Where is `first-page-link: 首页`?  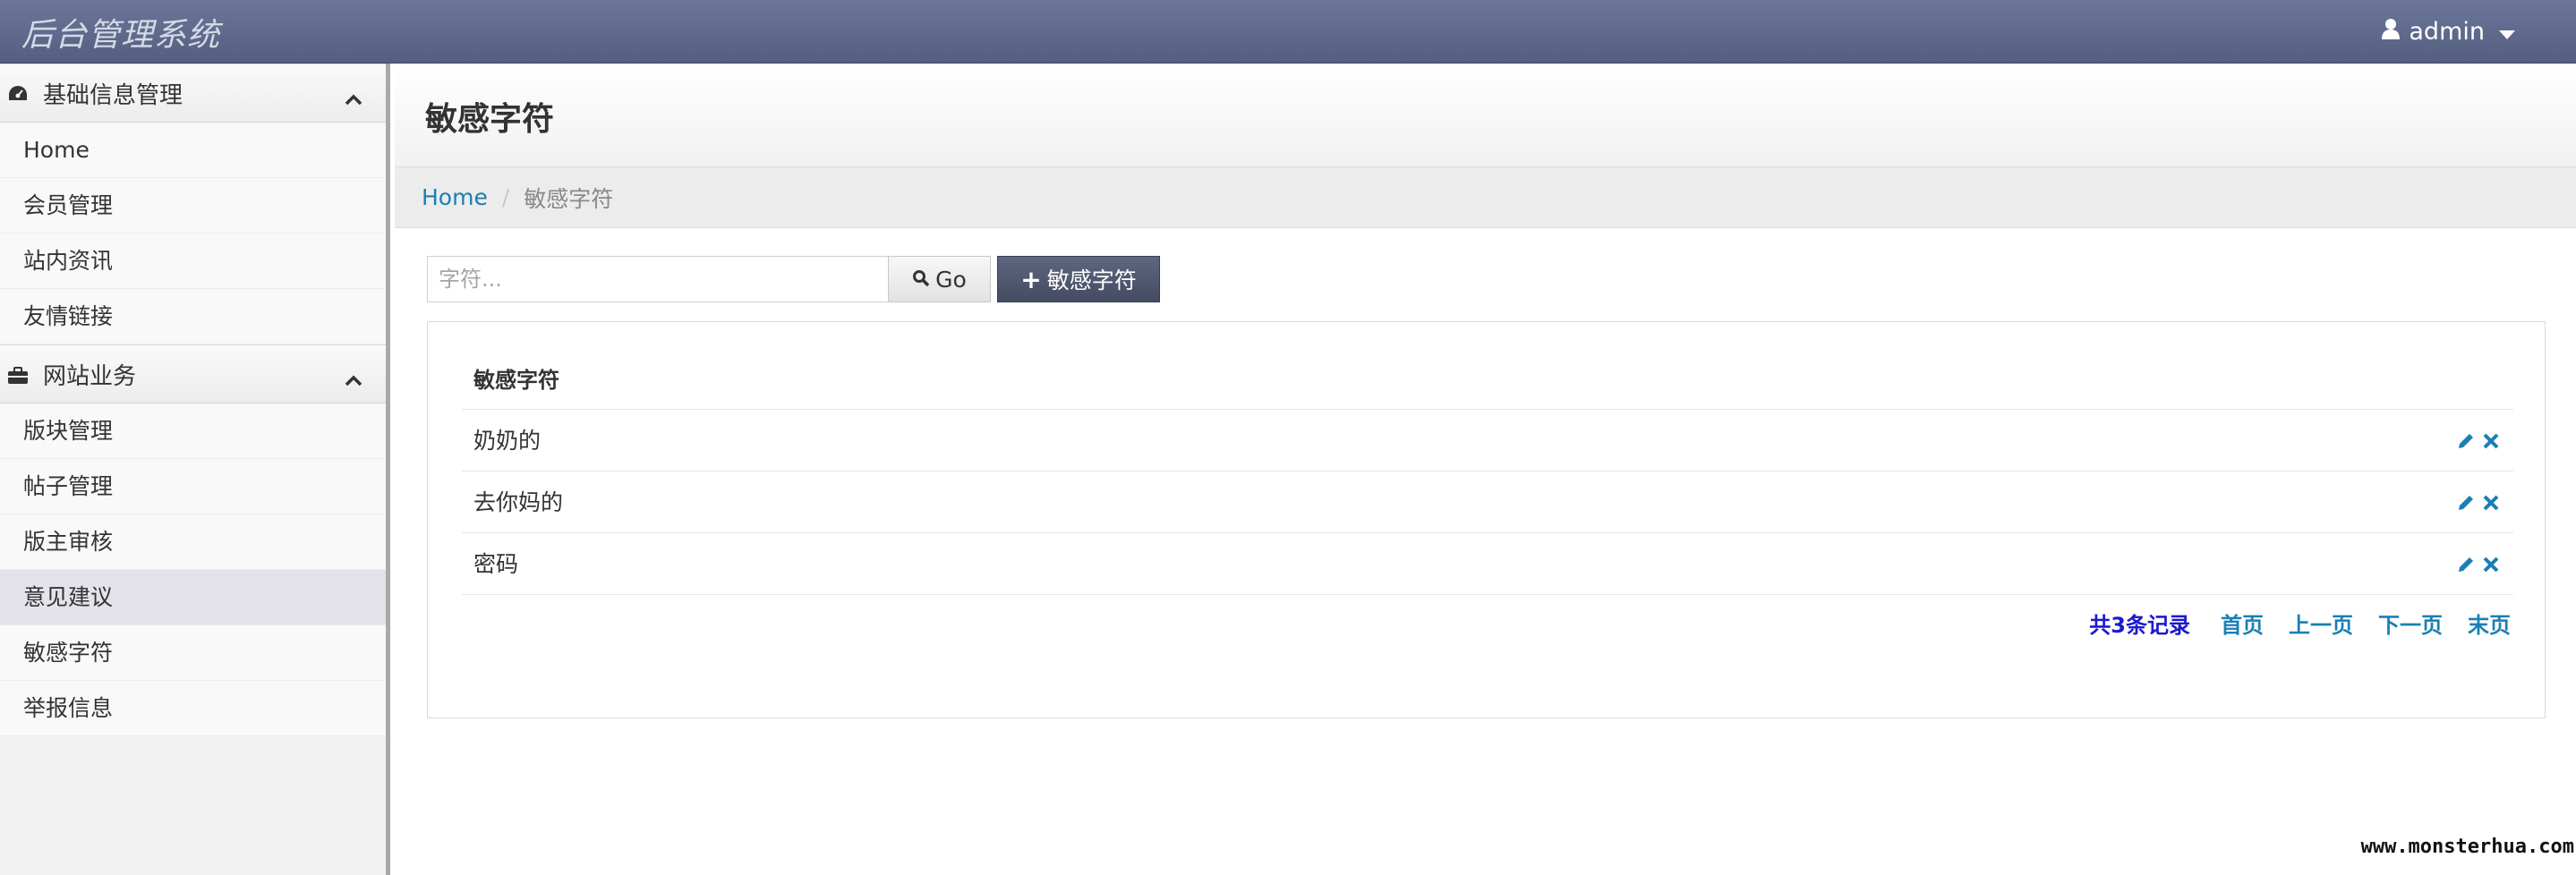
first-page-link: 首页 is located at coordinates (2242, 623).